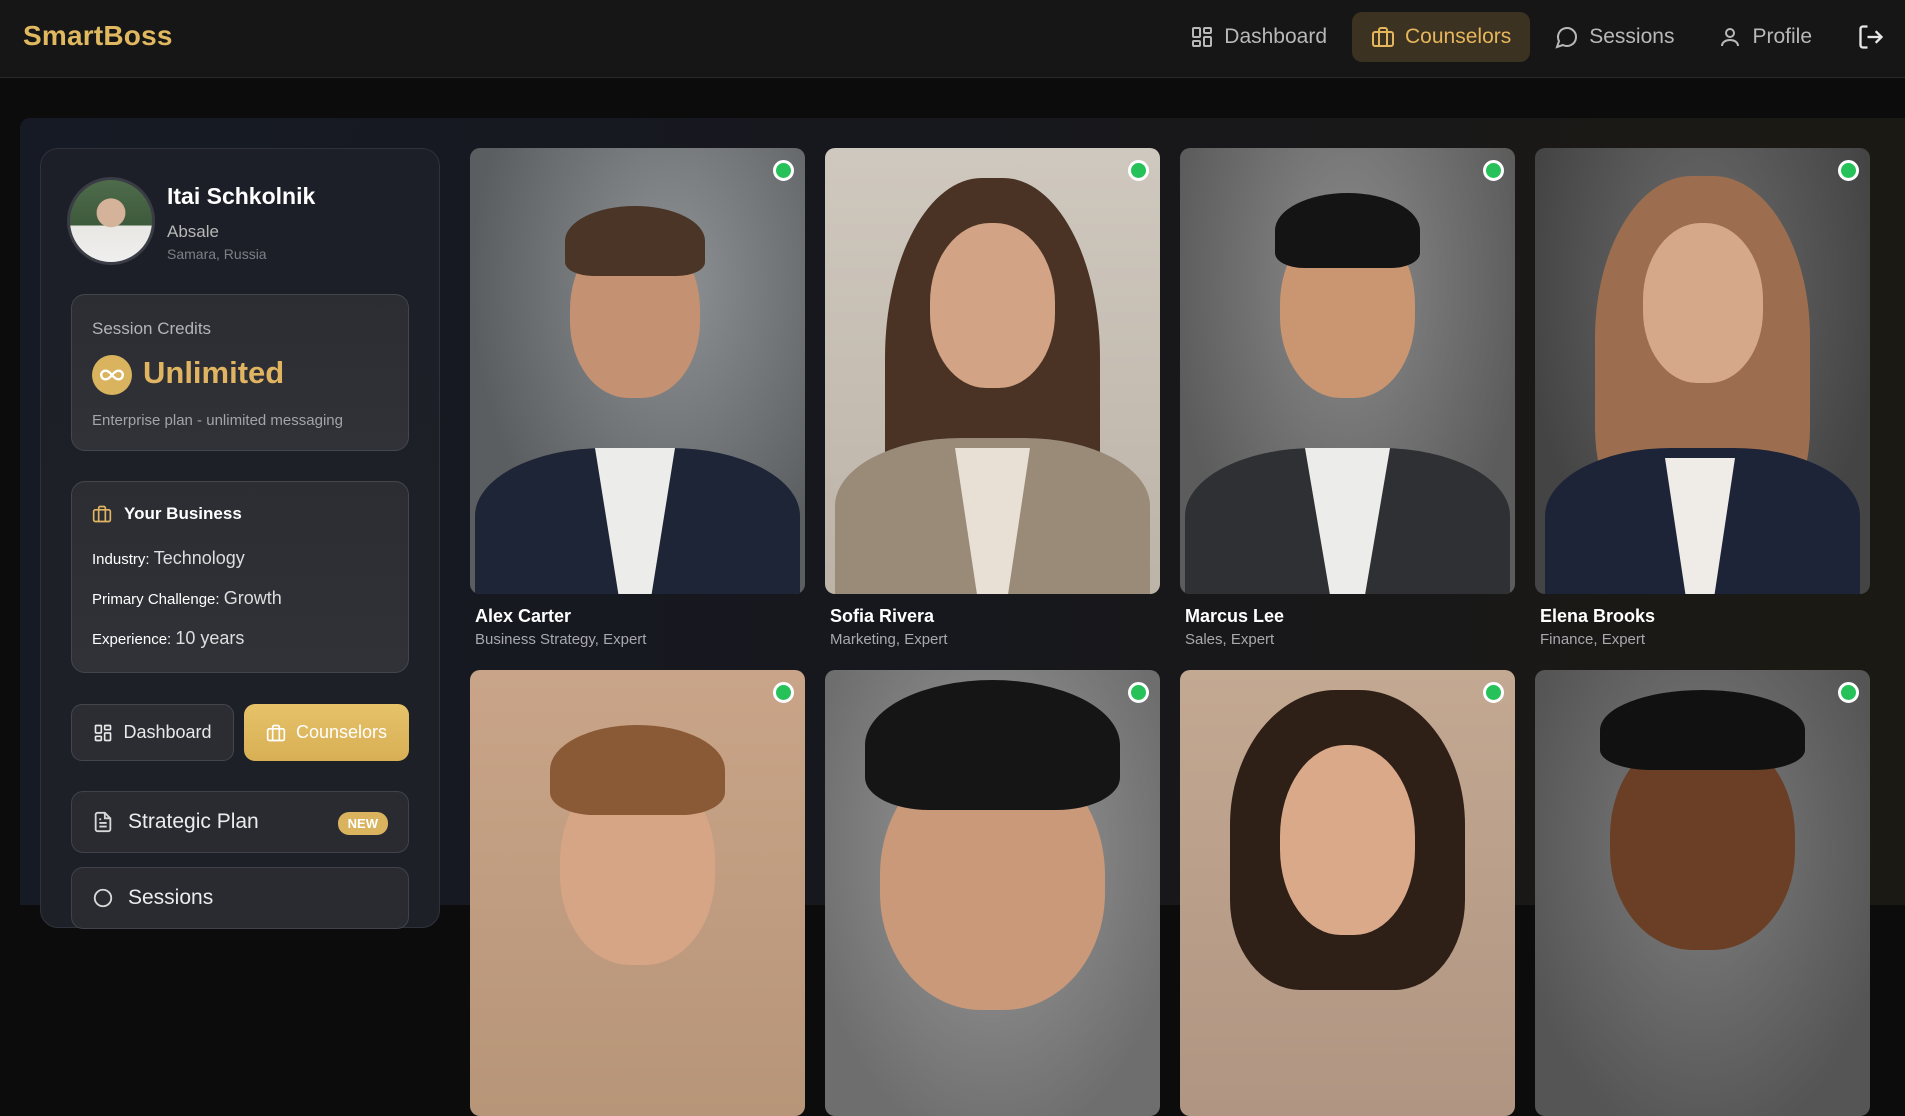 The width and height of the screenshot is (1905, 1116). What do you see at coordinates (210, 638) in the screenshot?
I see `experience-value: 10 years` at bounding box center [210, 638].